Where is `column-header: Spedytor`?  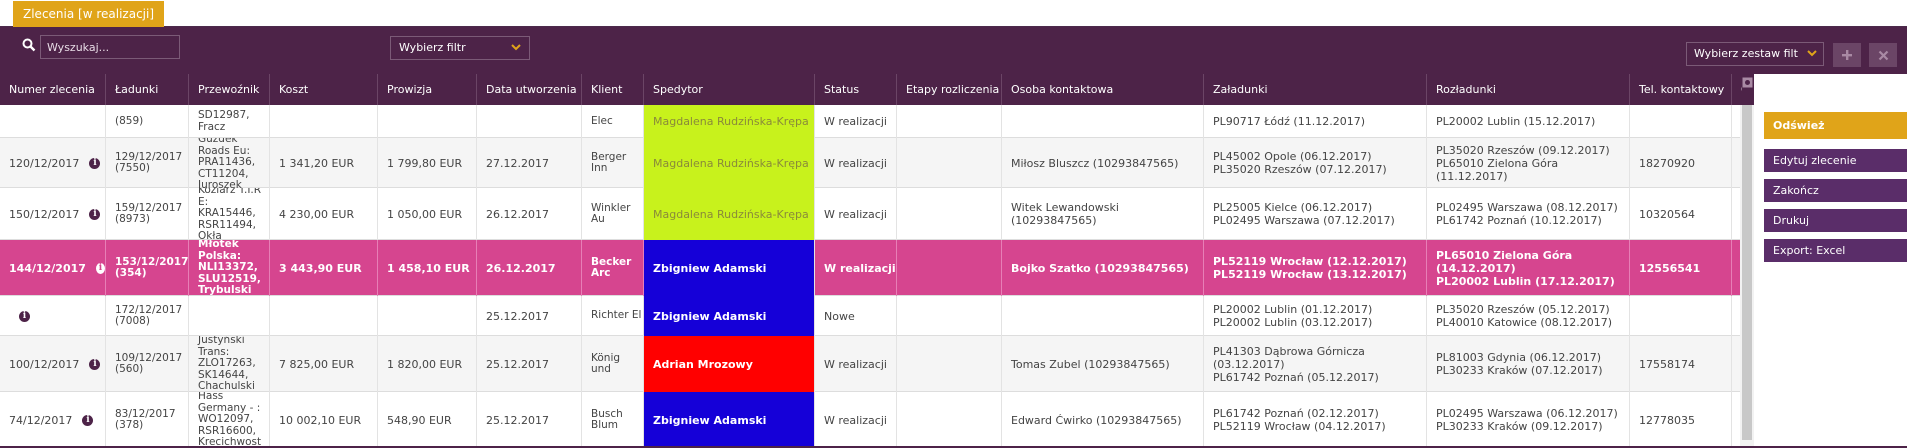 column-header: Spedytor is located at coordinates (729, 89).